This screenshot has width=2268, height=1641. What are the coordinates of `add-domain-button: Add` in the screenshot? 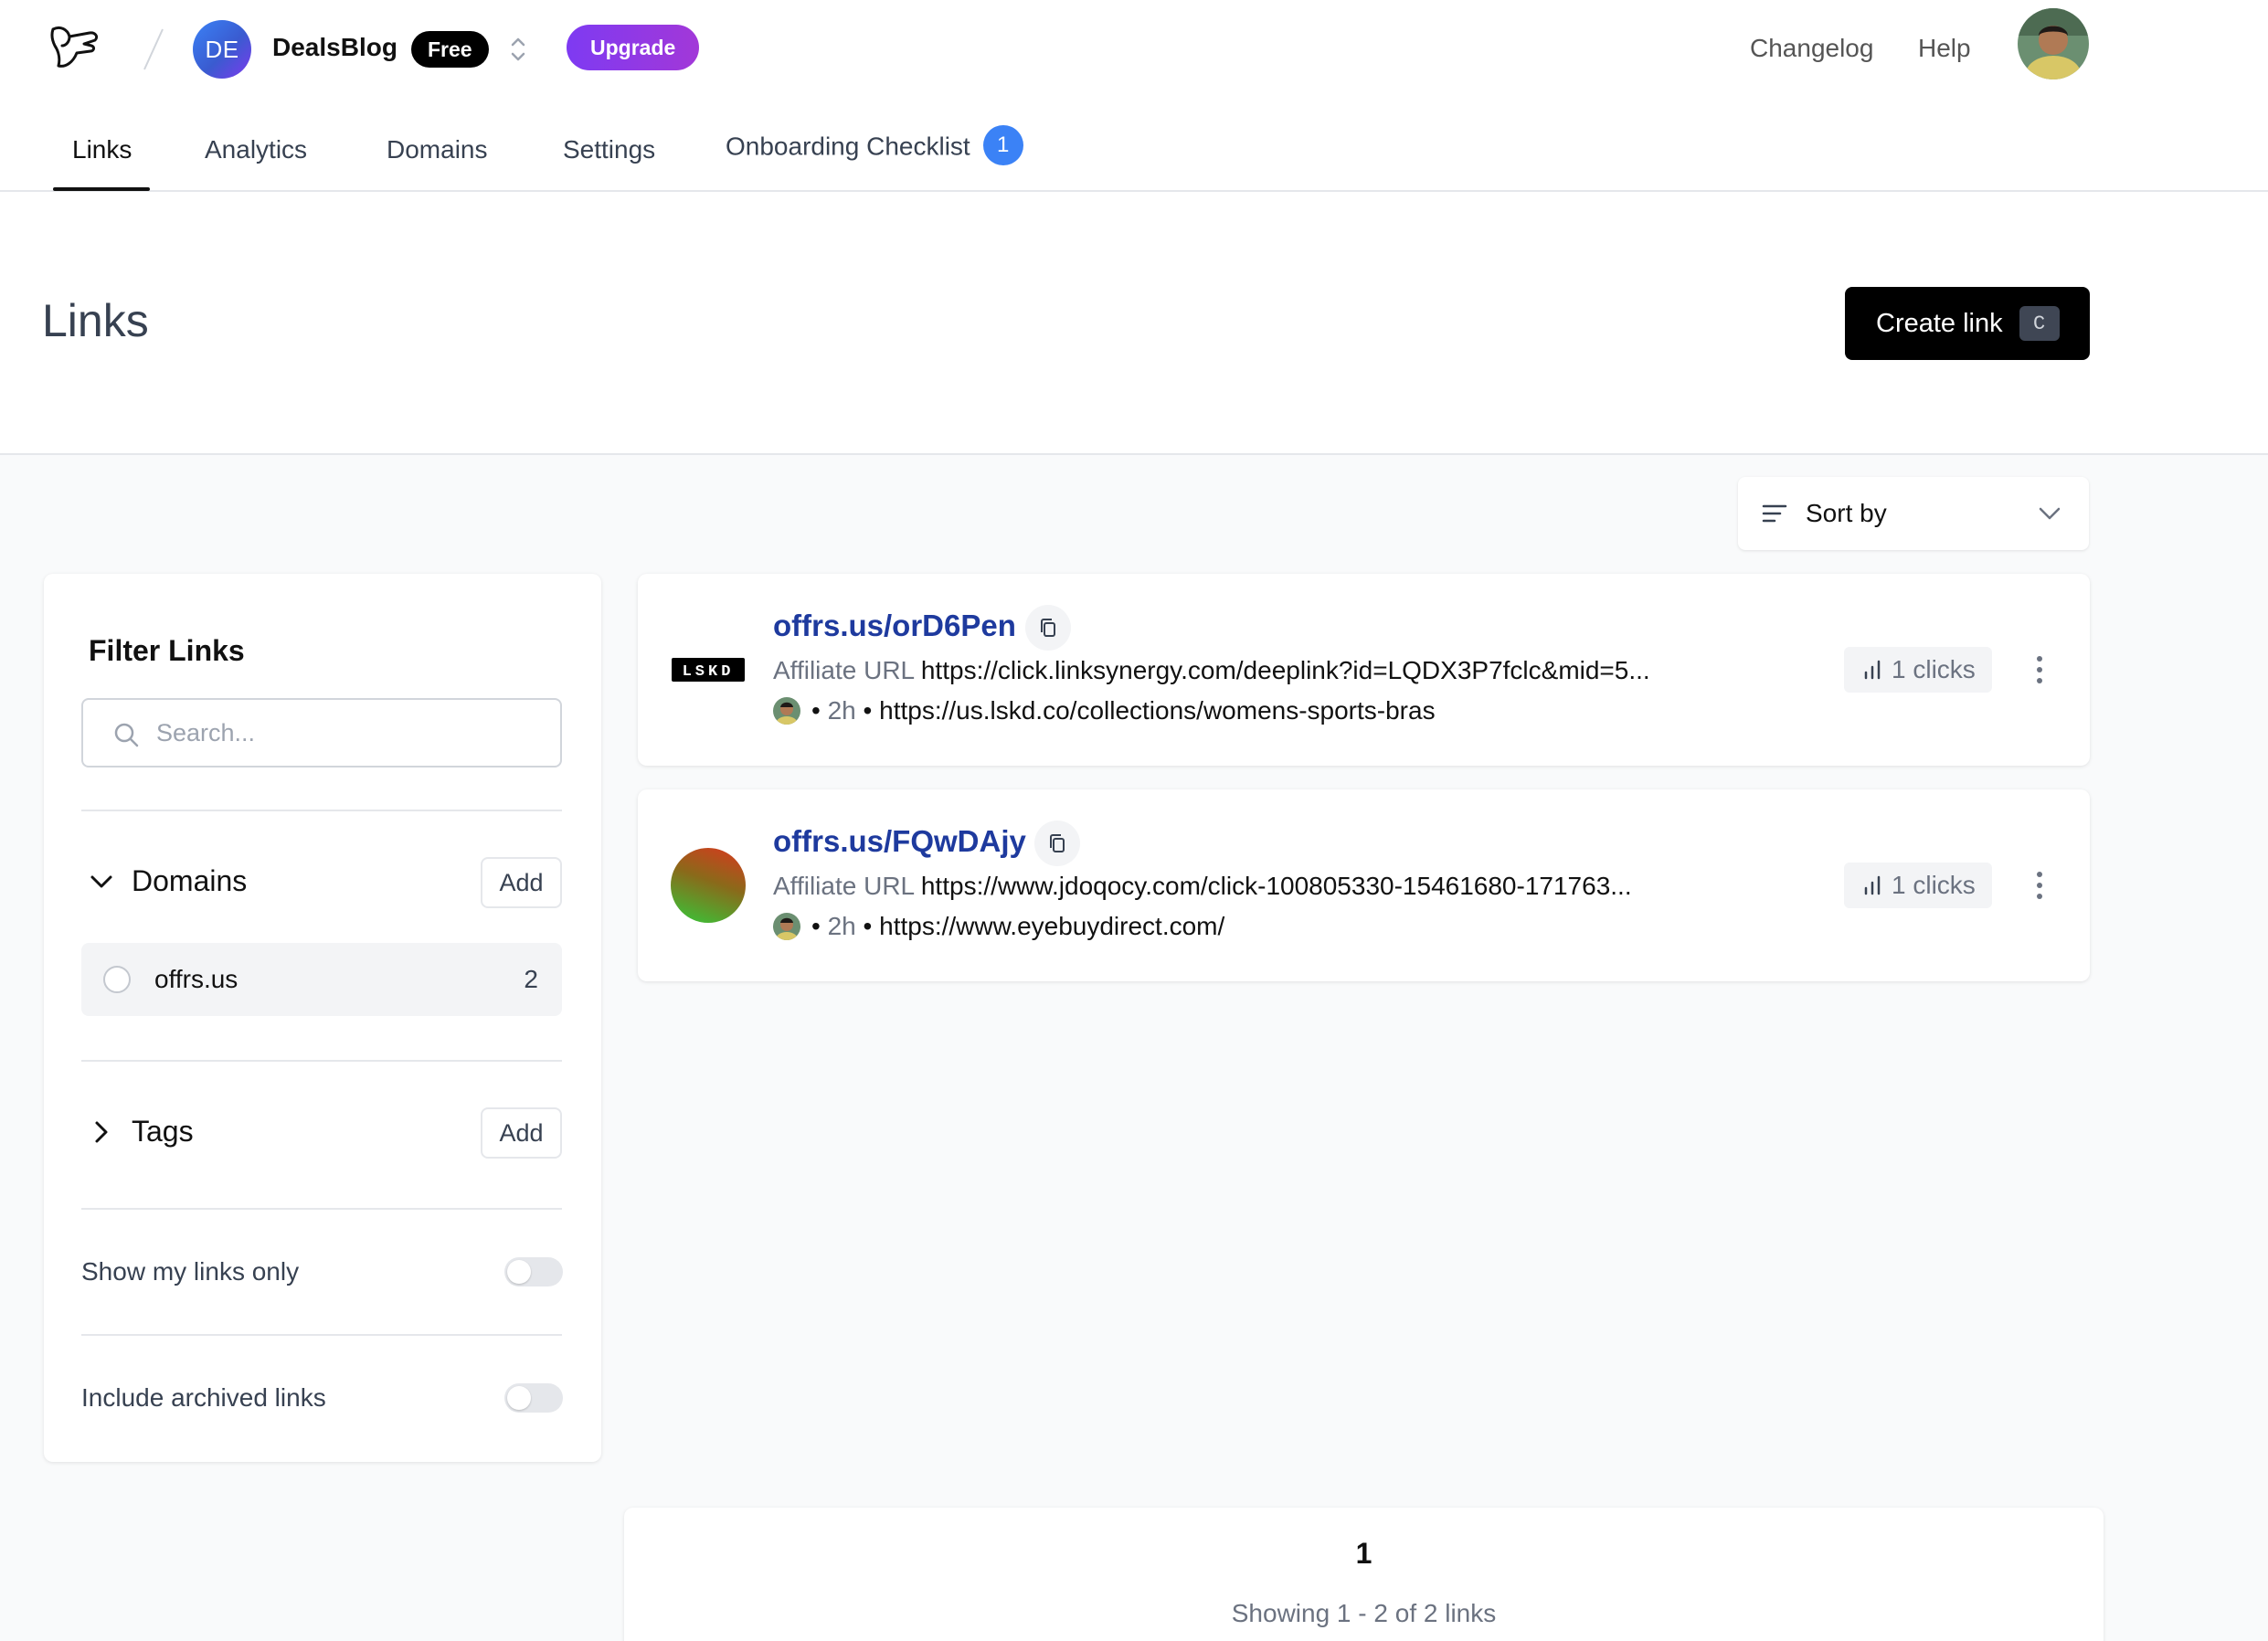 It's located at (521, 882).